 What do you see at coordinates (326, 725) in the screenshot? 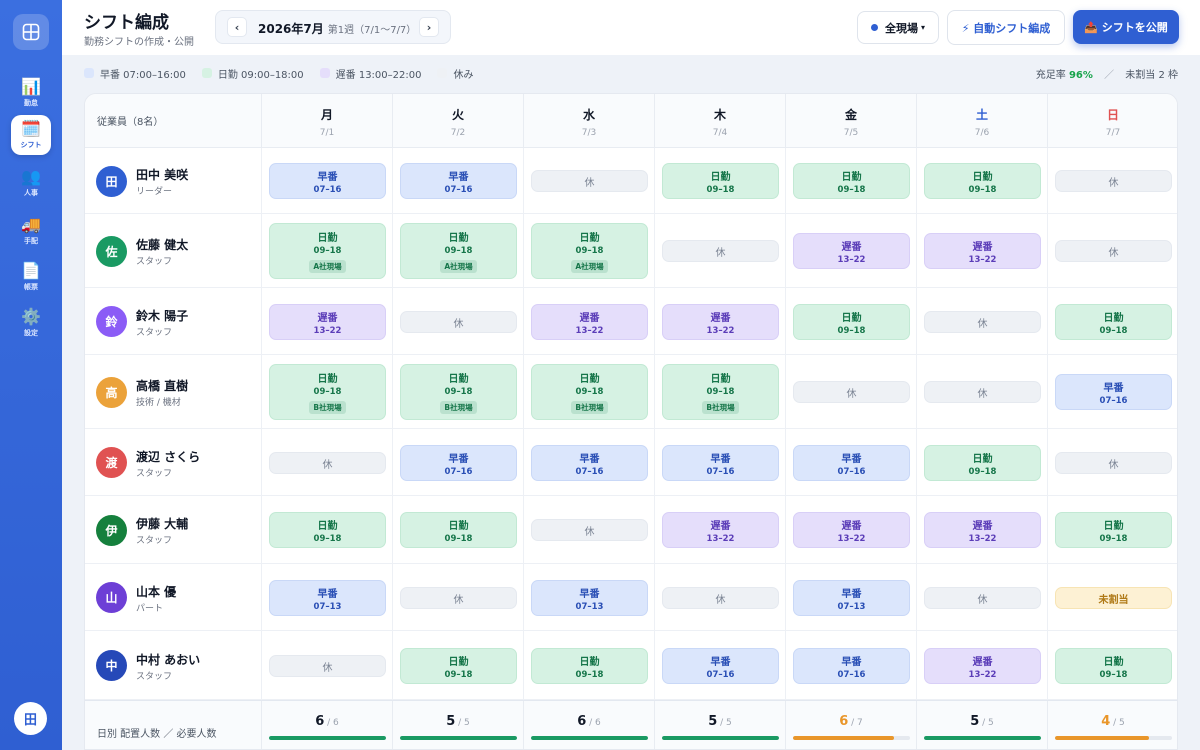
I see `daily-total-cell: 6 / 6` at bounding box center [326, 725].